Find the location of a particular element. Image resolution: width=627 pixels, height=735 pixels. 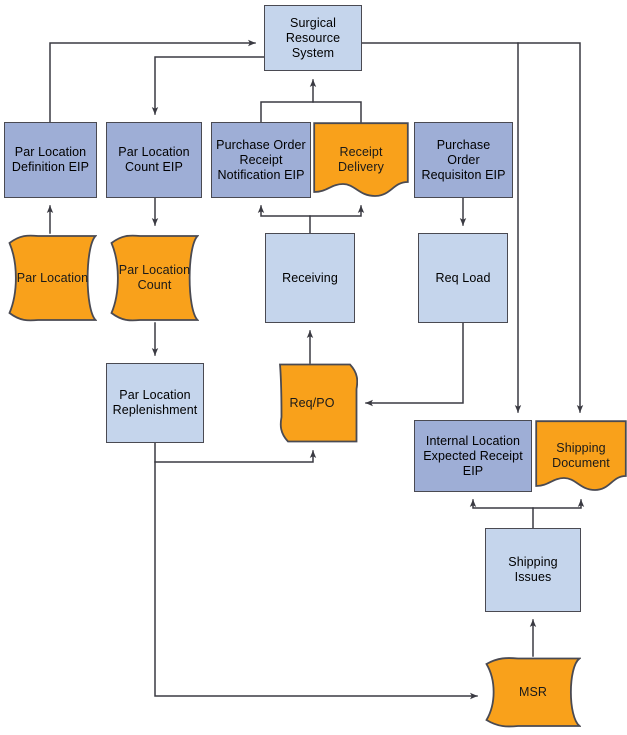

node-label: Purchase Order Receipt Notification EIP is located at coordinates (261, 159).